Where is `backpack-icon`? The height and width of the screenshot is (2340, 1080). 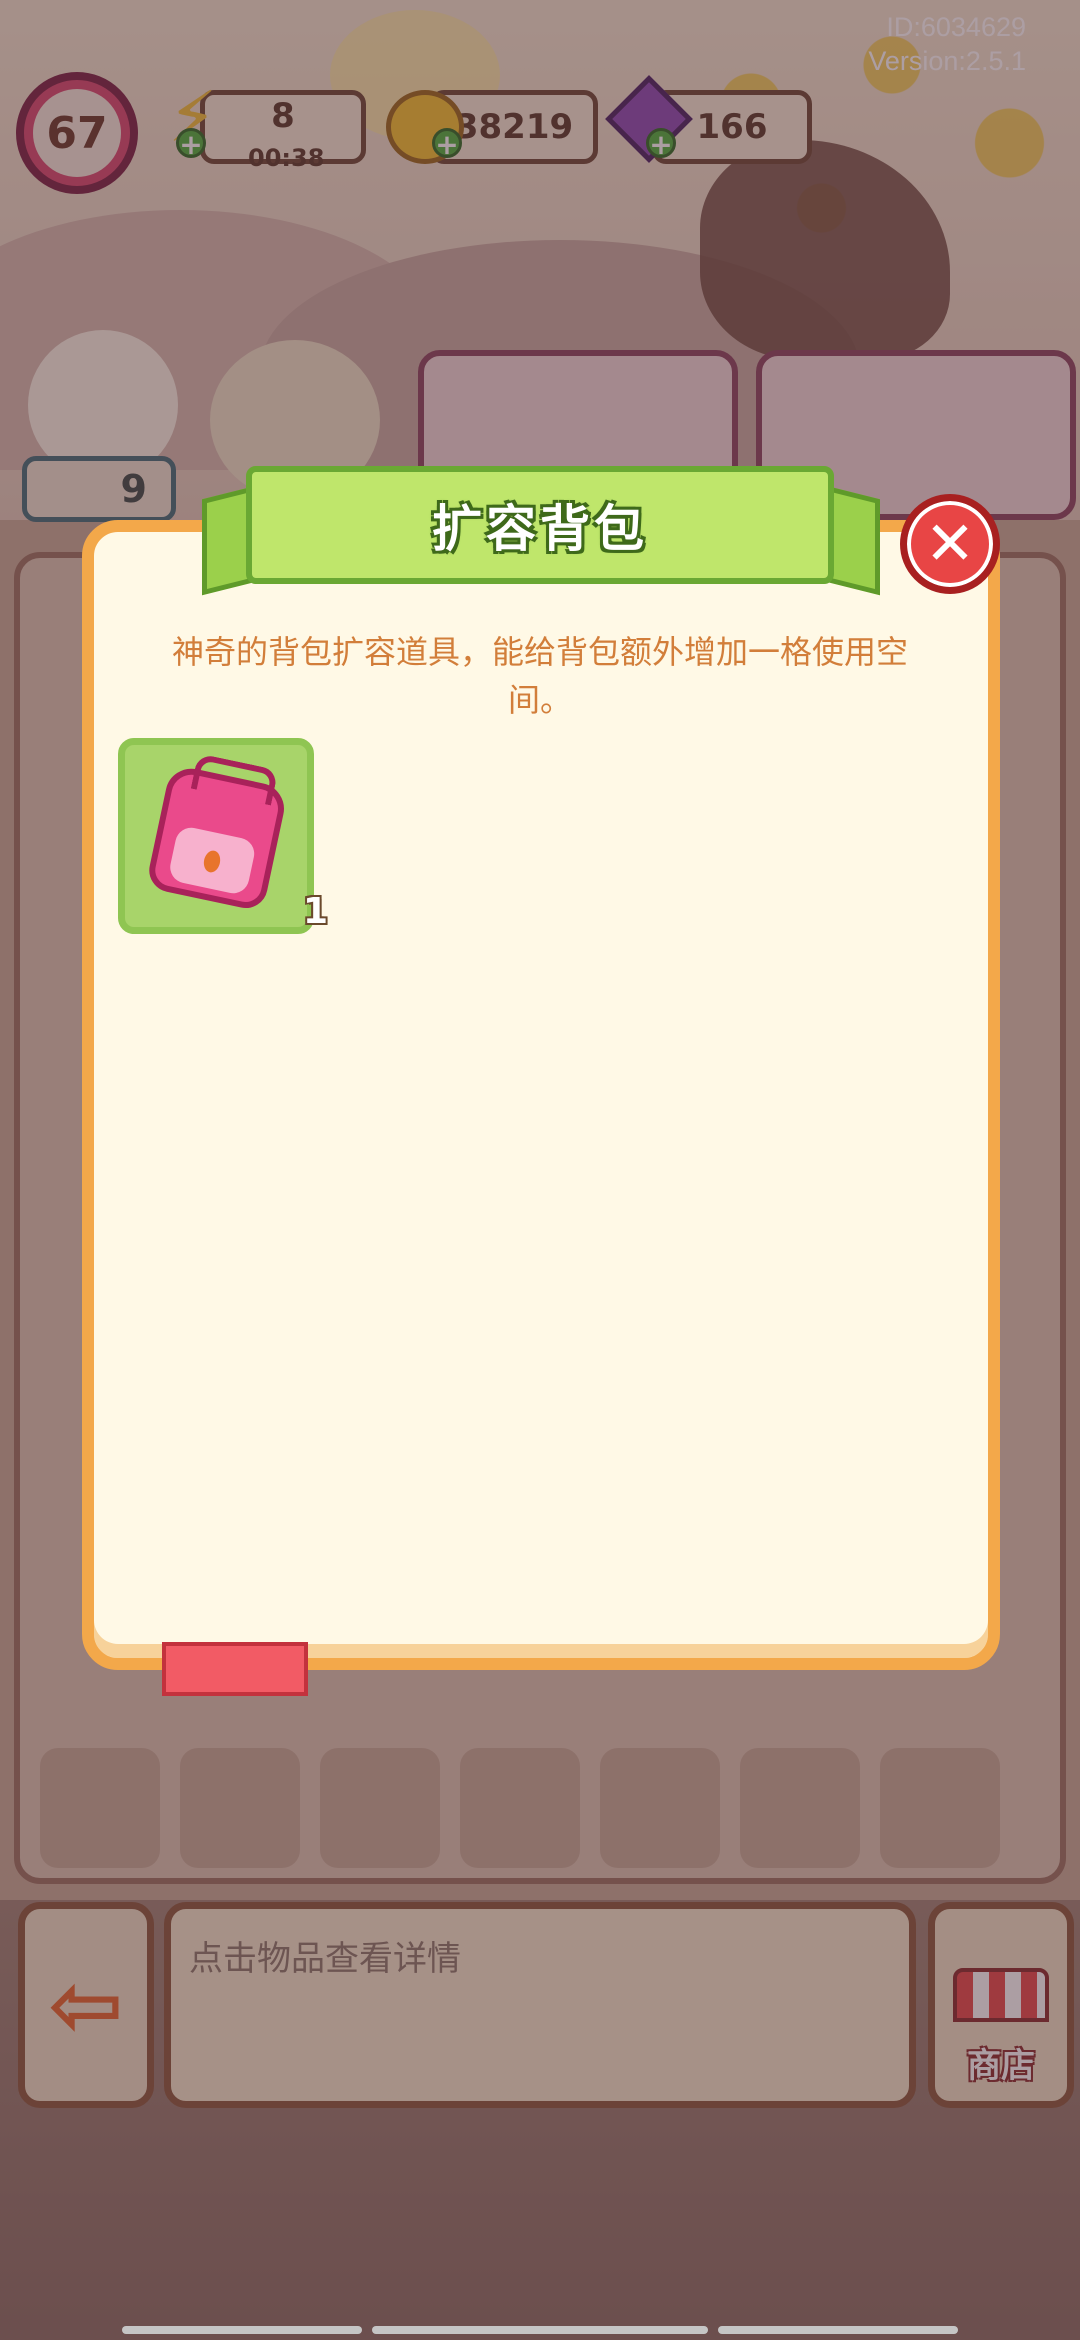
backpack-icon is located at coordinates (217, 838).